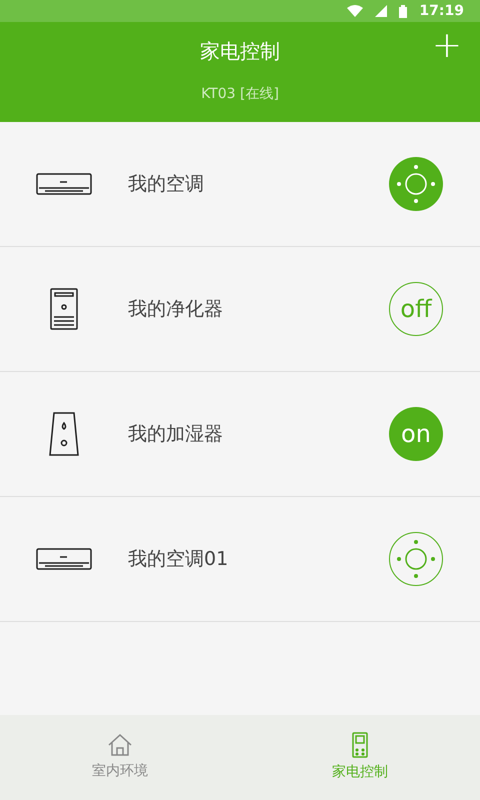  Describe the element at coordinates (176, 309) in the screenshot. I see `device-name: 我的净化器` at that location.